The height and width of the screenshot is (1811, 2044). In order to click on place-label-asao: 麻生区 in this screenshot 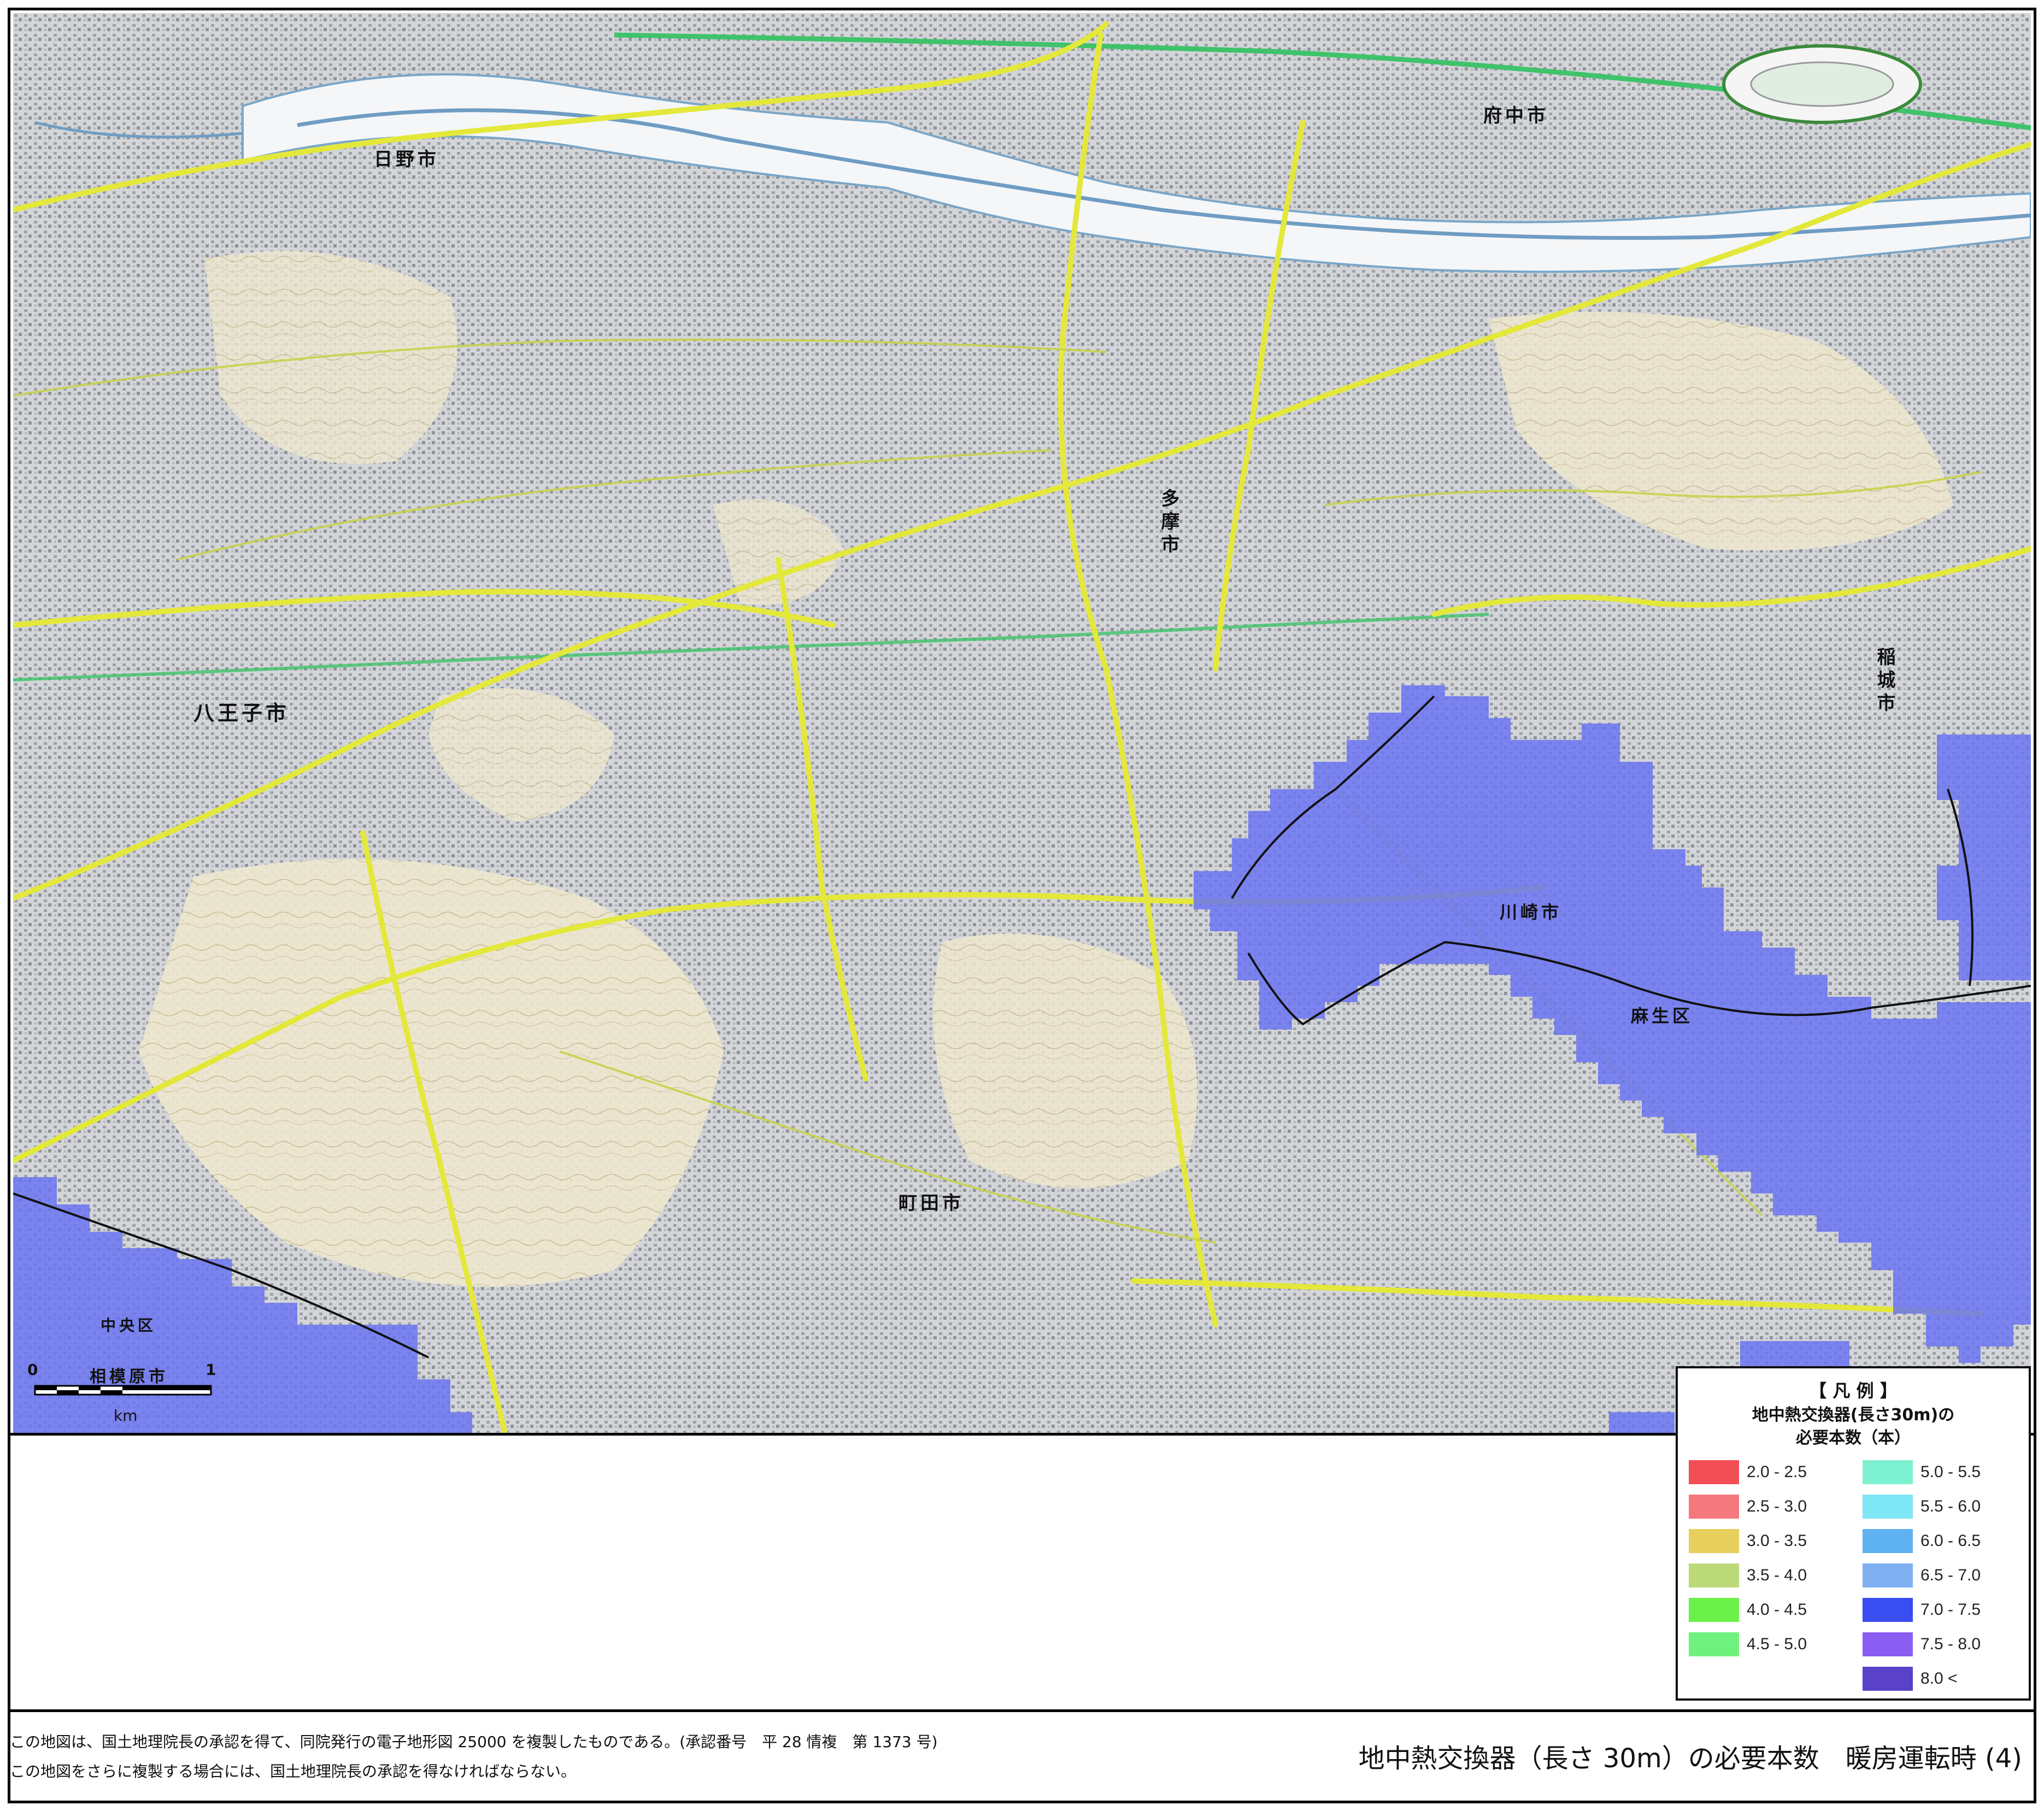, I will do `click(1662, 1016)`.